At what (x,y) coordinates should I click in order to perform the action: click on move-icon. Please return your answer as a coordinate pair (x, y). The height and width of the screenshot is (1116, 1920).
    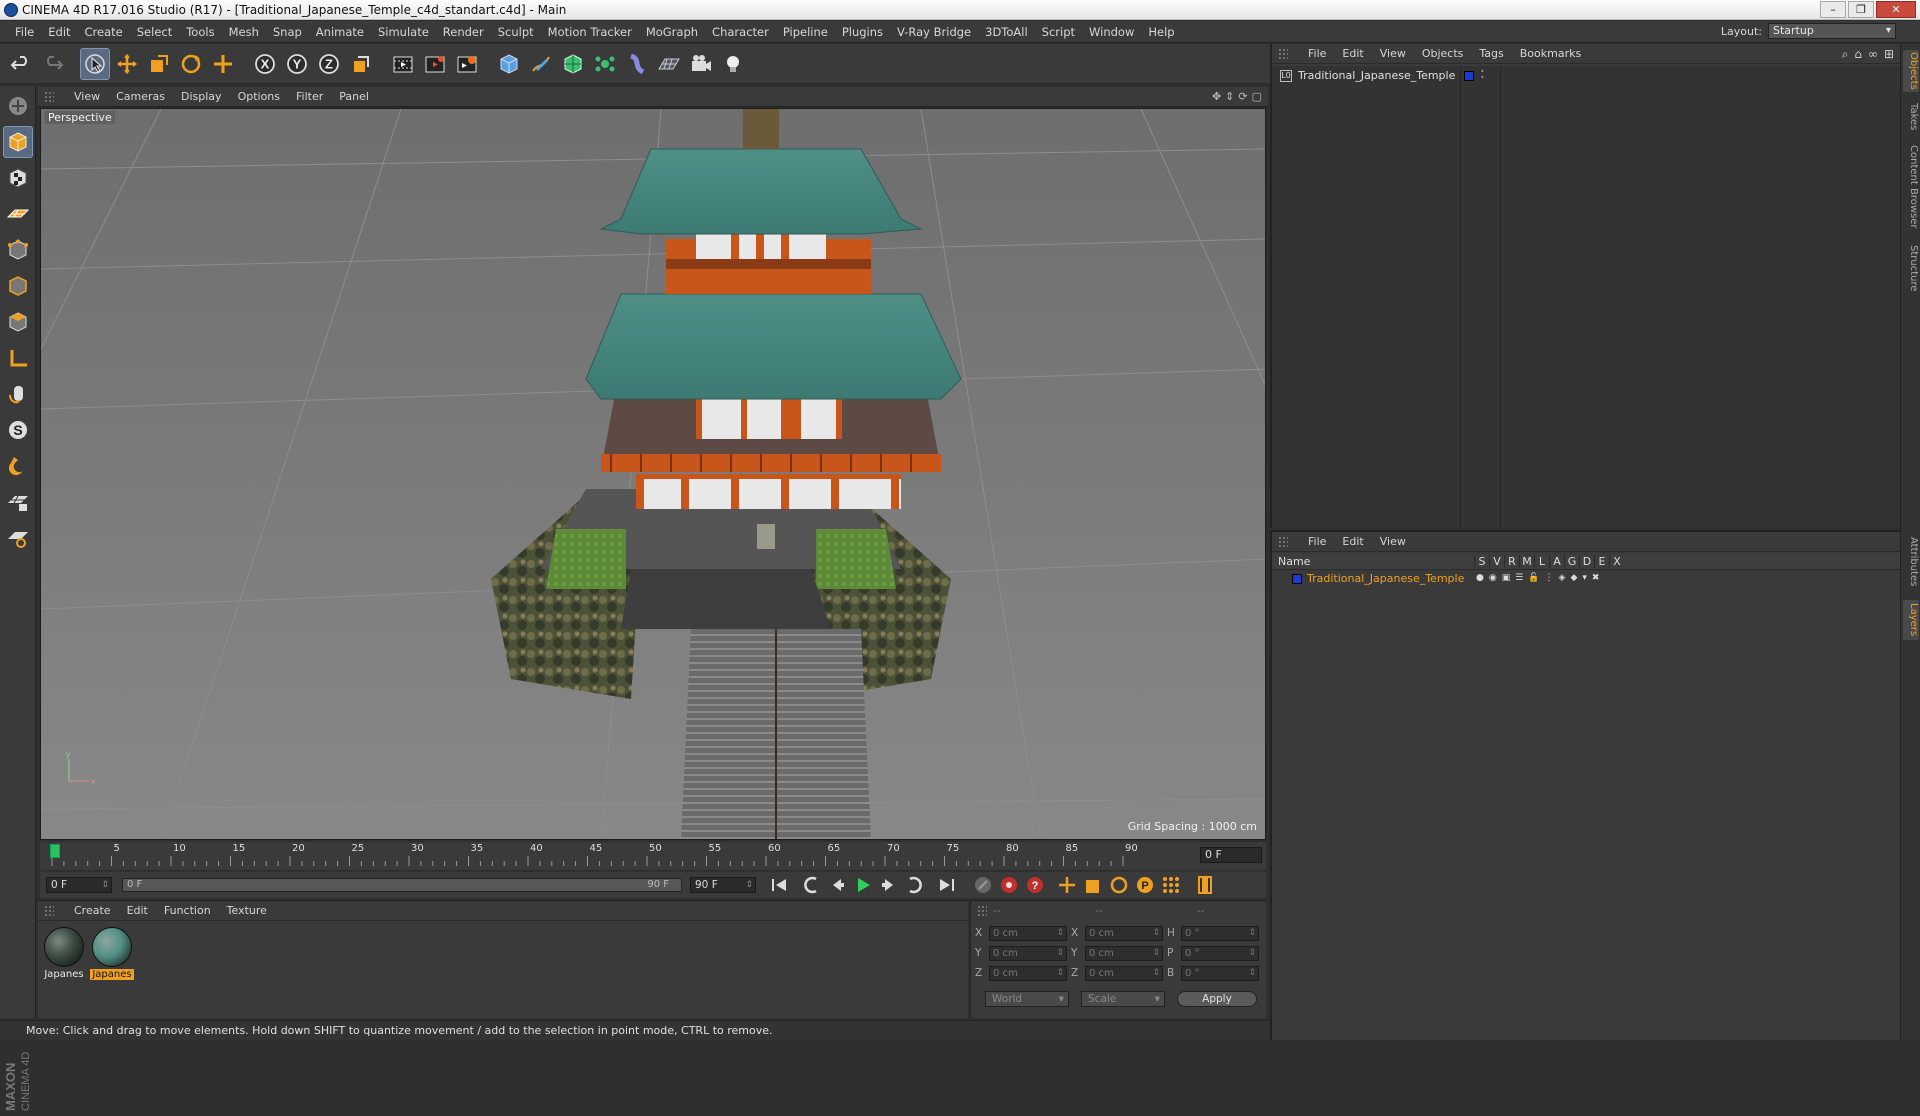
    Looking at the image, I should click on (127, 64).